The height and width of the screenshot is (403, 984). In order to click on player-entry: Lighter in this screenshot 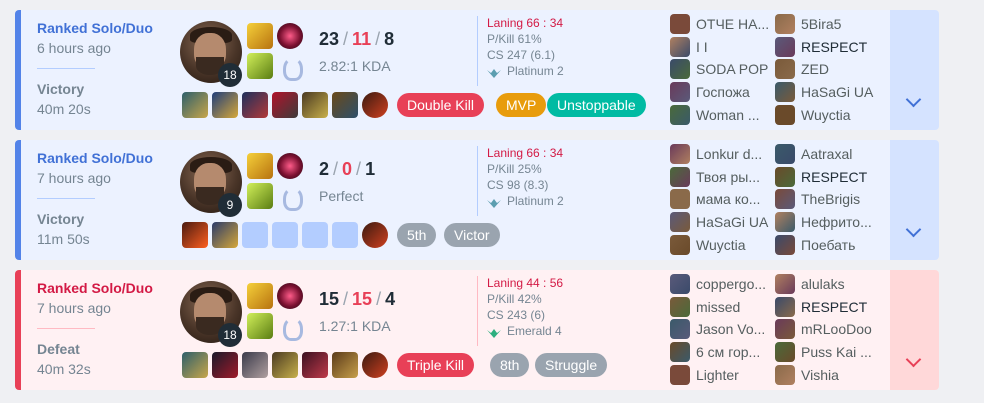, I will do `click(724, 374)`.